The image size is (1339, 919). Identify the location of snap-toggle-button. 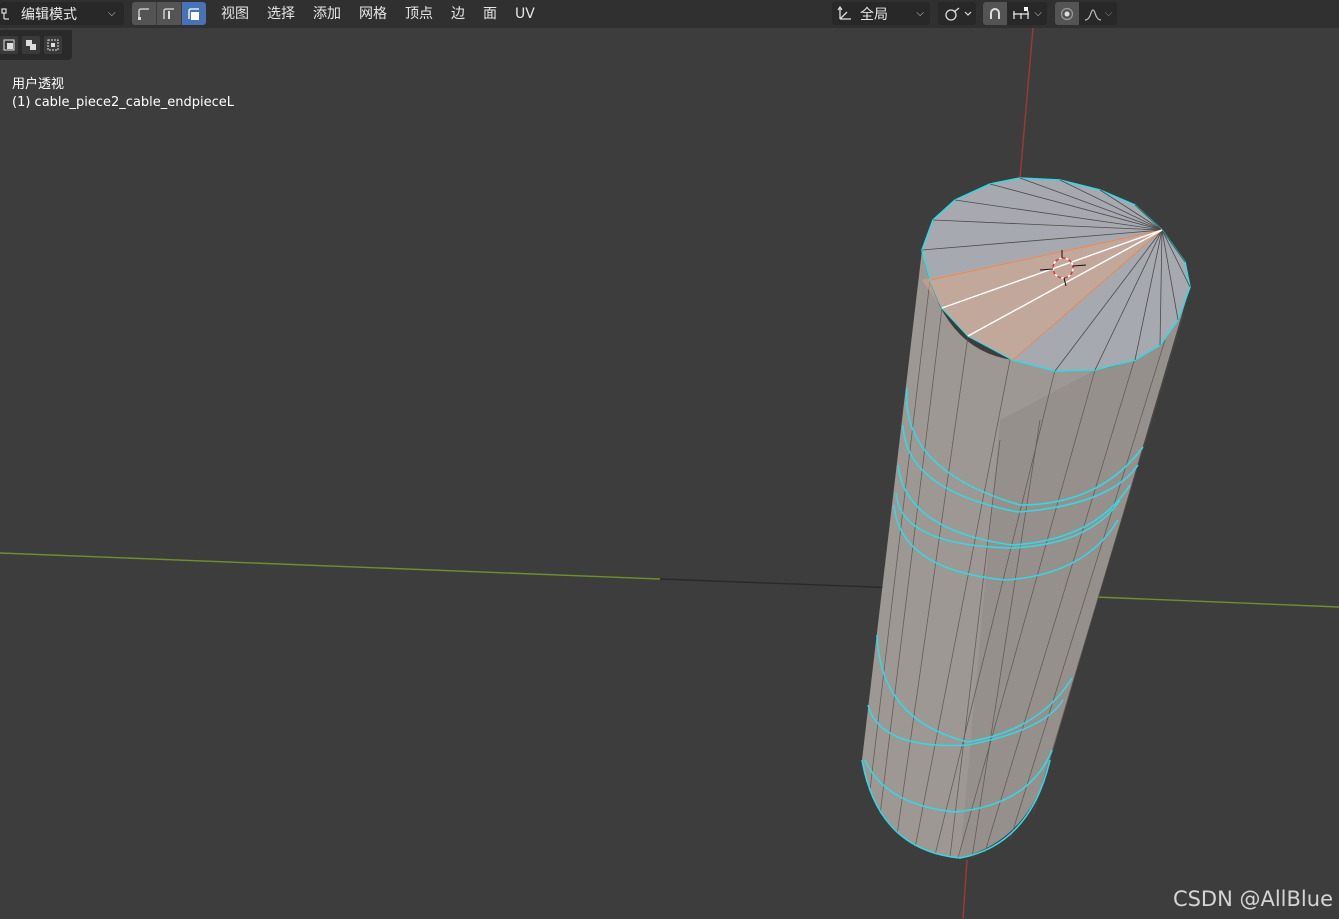
(995, 13).